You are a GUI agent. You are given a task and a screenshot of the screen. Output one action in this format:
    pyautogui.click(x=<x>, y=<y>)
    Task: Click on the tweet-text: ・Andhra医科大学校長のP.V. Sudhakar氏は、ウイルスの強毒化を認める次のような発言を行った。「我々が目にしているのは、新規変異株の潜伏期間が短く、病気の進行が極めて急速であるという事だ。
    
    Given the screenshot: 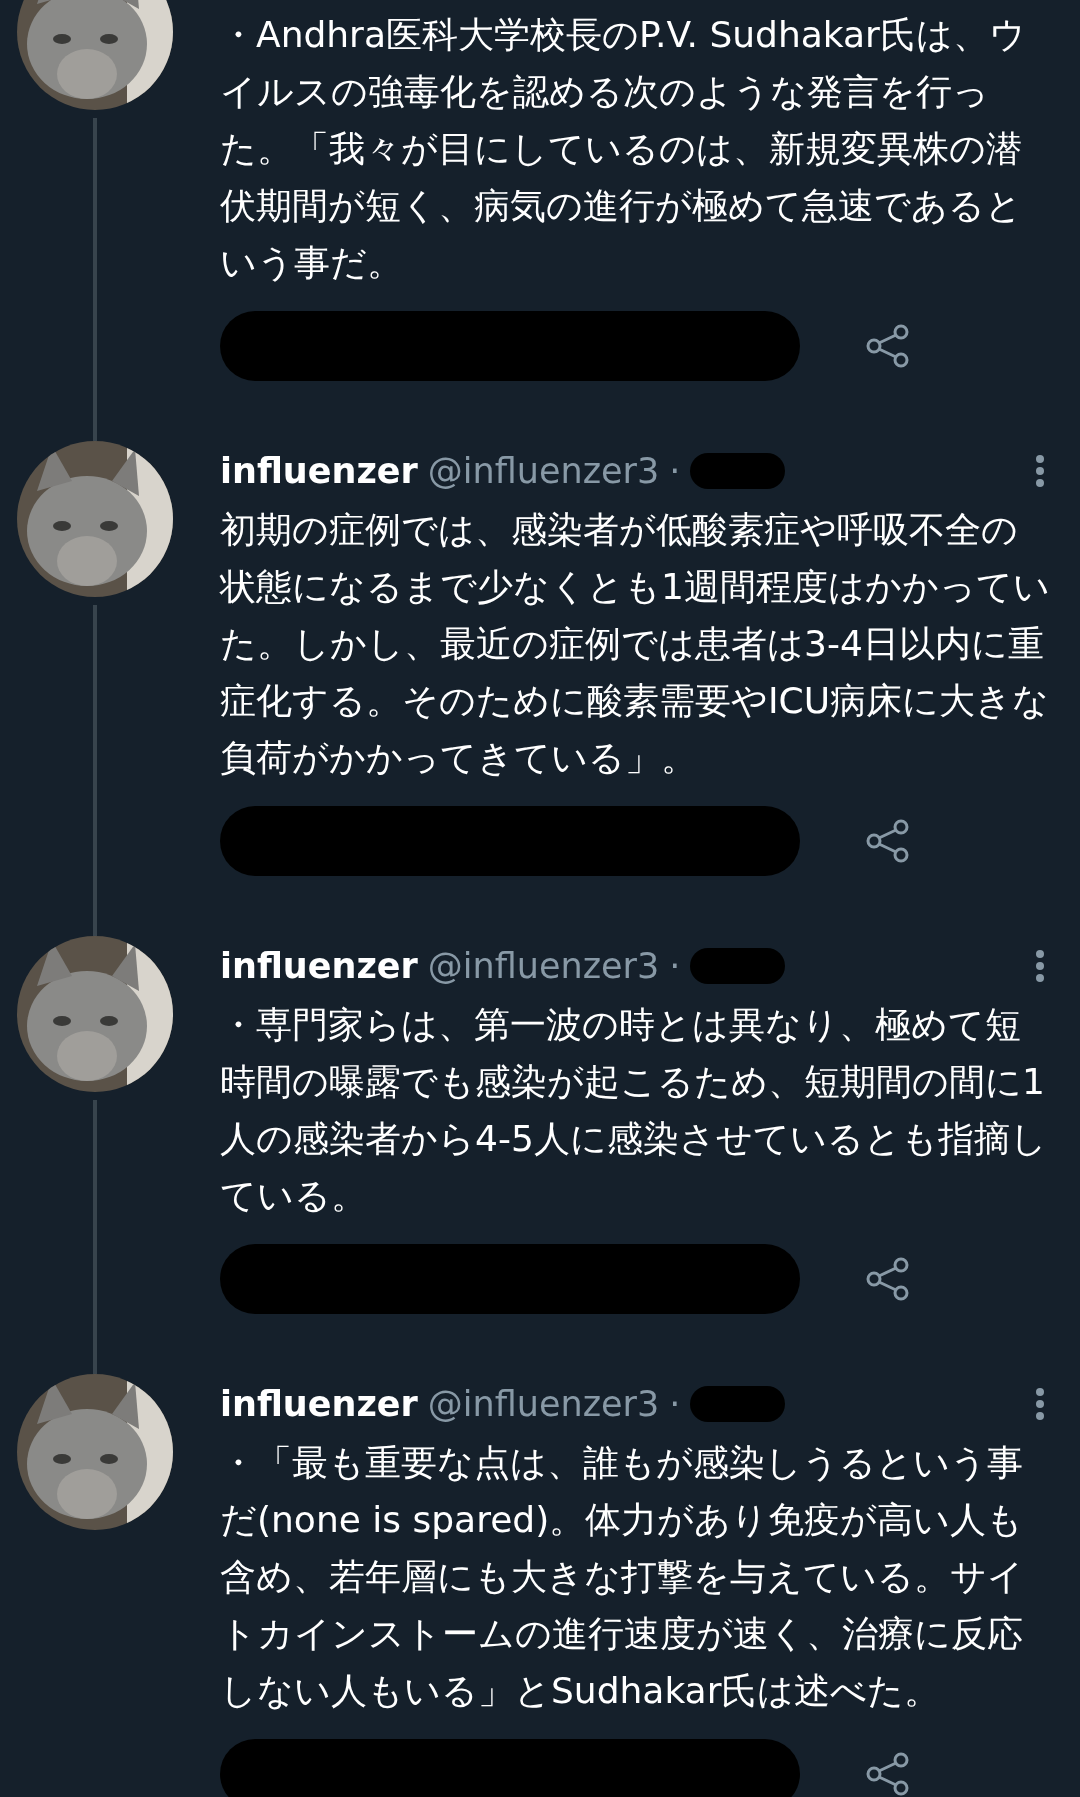 What is the action you would take?
    pyautogui.click(x=623, y=149)
    